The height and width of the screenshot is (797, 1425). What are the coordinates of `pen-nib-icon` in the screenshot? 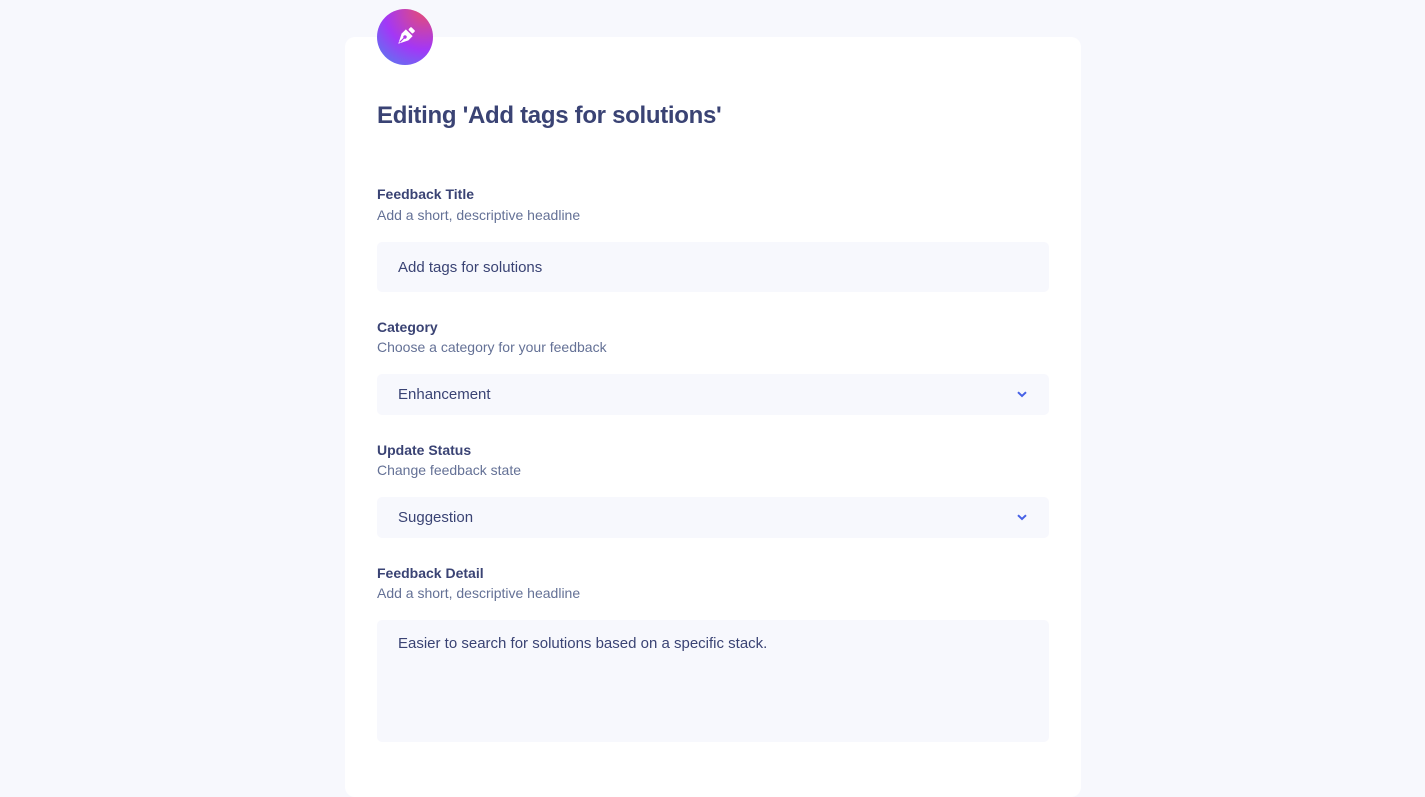 It's located at (405, 37).